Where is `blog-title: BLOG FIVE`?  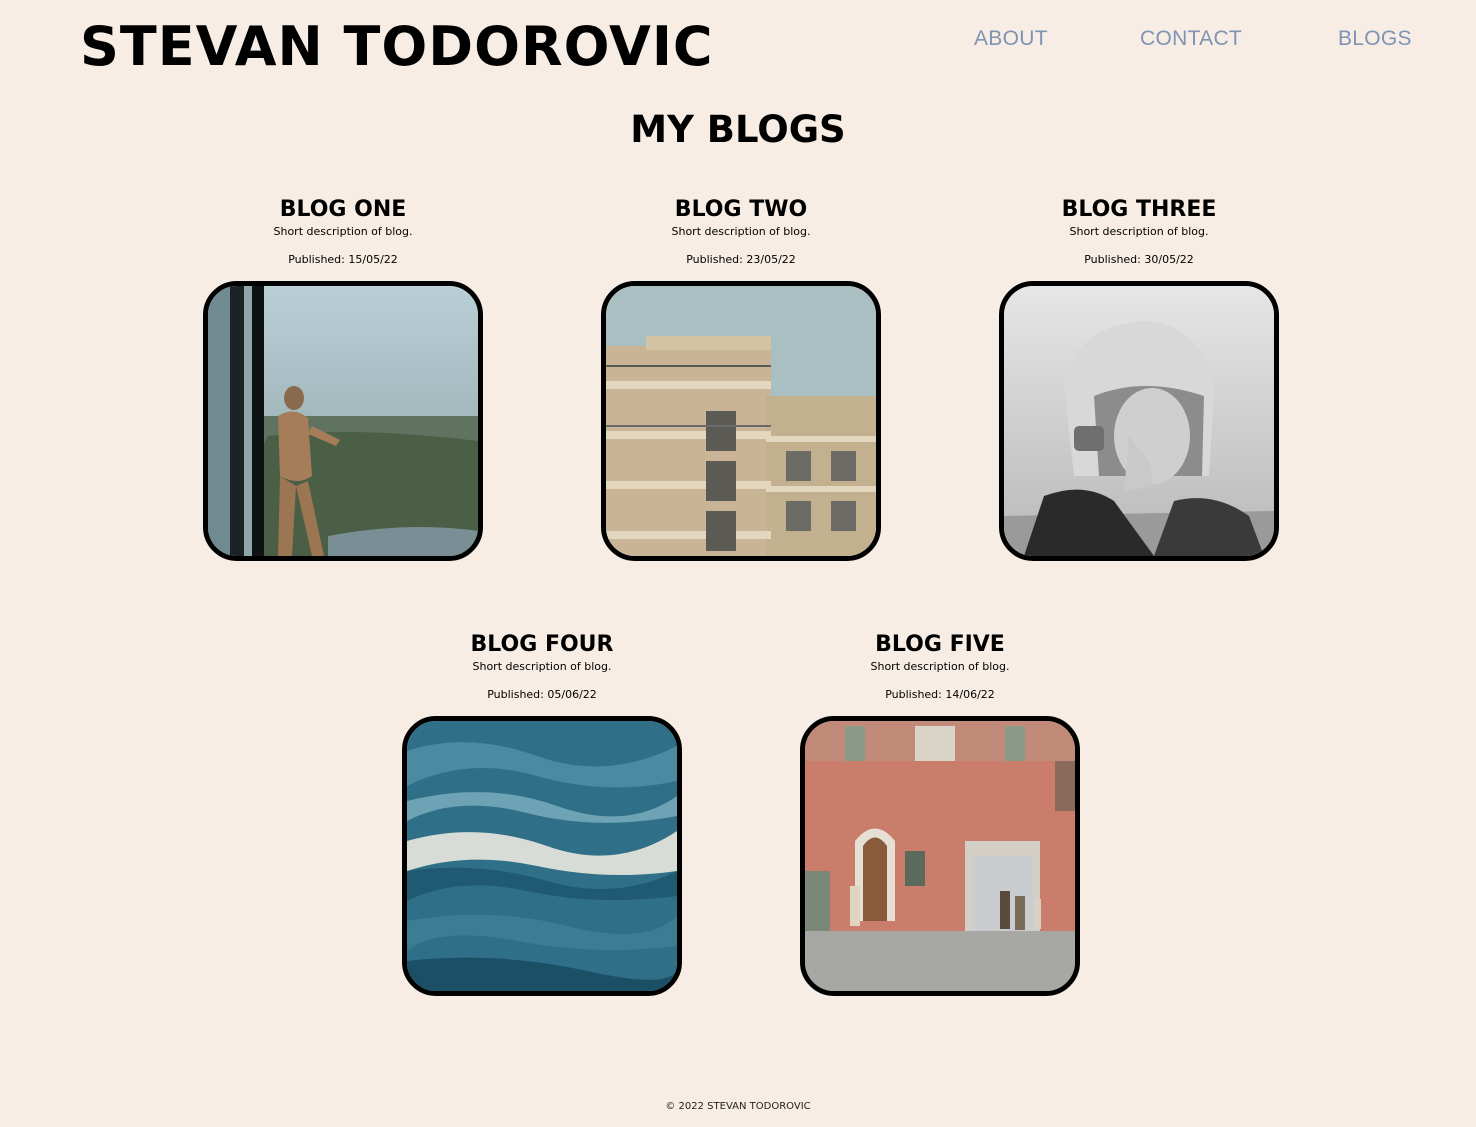
blog-title: BLOG FIVE is located at coordinates (940, 645).